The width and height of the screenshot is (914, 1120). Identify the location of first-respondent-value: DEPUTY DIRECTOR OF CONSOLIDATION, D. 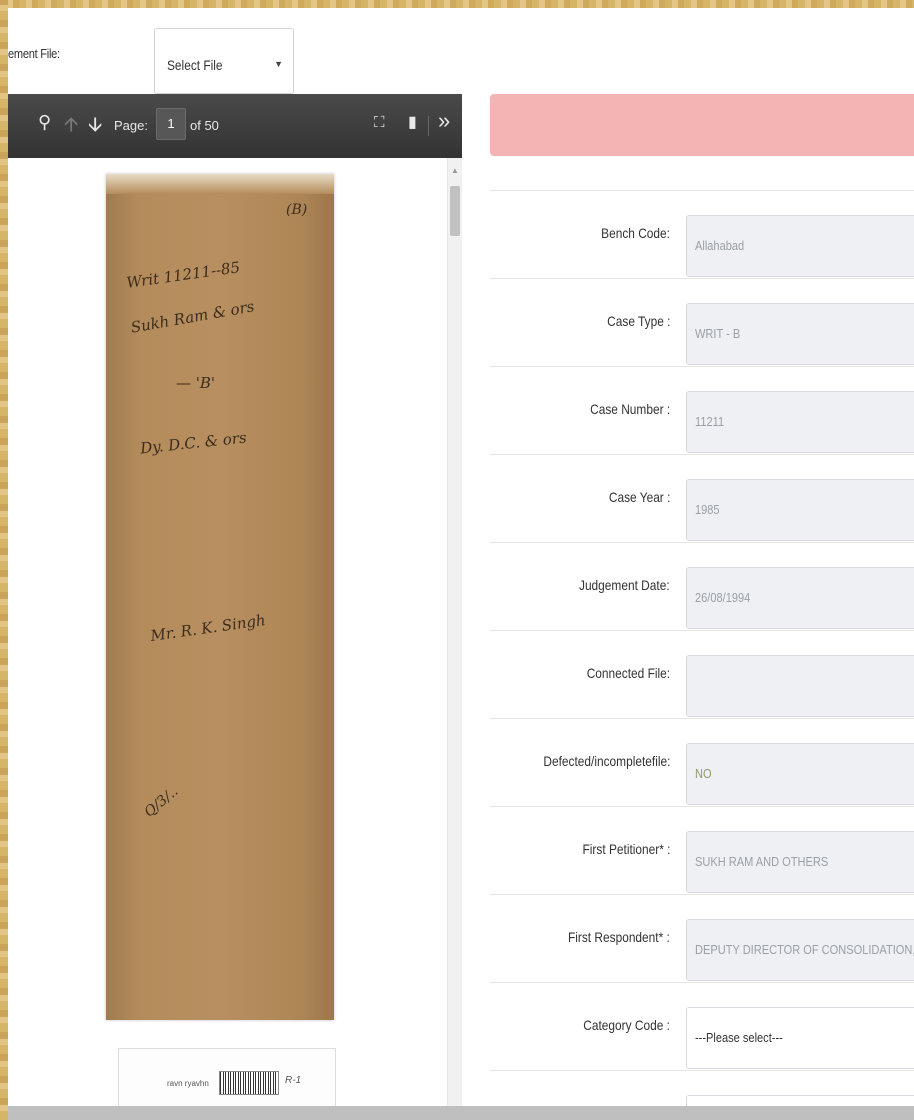
(804, 949).